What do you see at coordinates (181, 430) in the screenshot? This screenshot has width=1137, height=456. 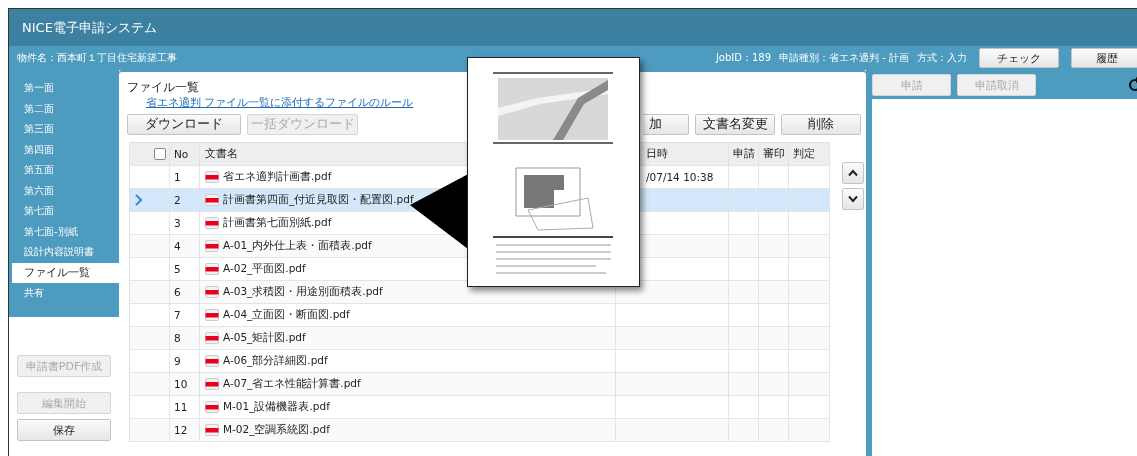 I see `table-cell: 12` at bounding box center [181, 430].